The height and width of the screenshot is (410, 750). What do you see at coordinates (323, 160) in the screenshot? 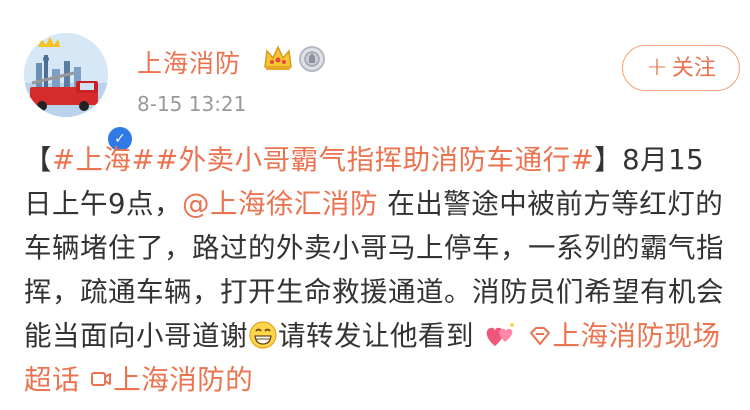
I see `topic-link: #上海##外卖小哥霸气指挥助消防车通行#` at bounding box center [323, 160].